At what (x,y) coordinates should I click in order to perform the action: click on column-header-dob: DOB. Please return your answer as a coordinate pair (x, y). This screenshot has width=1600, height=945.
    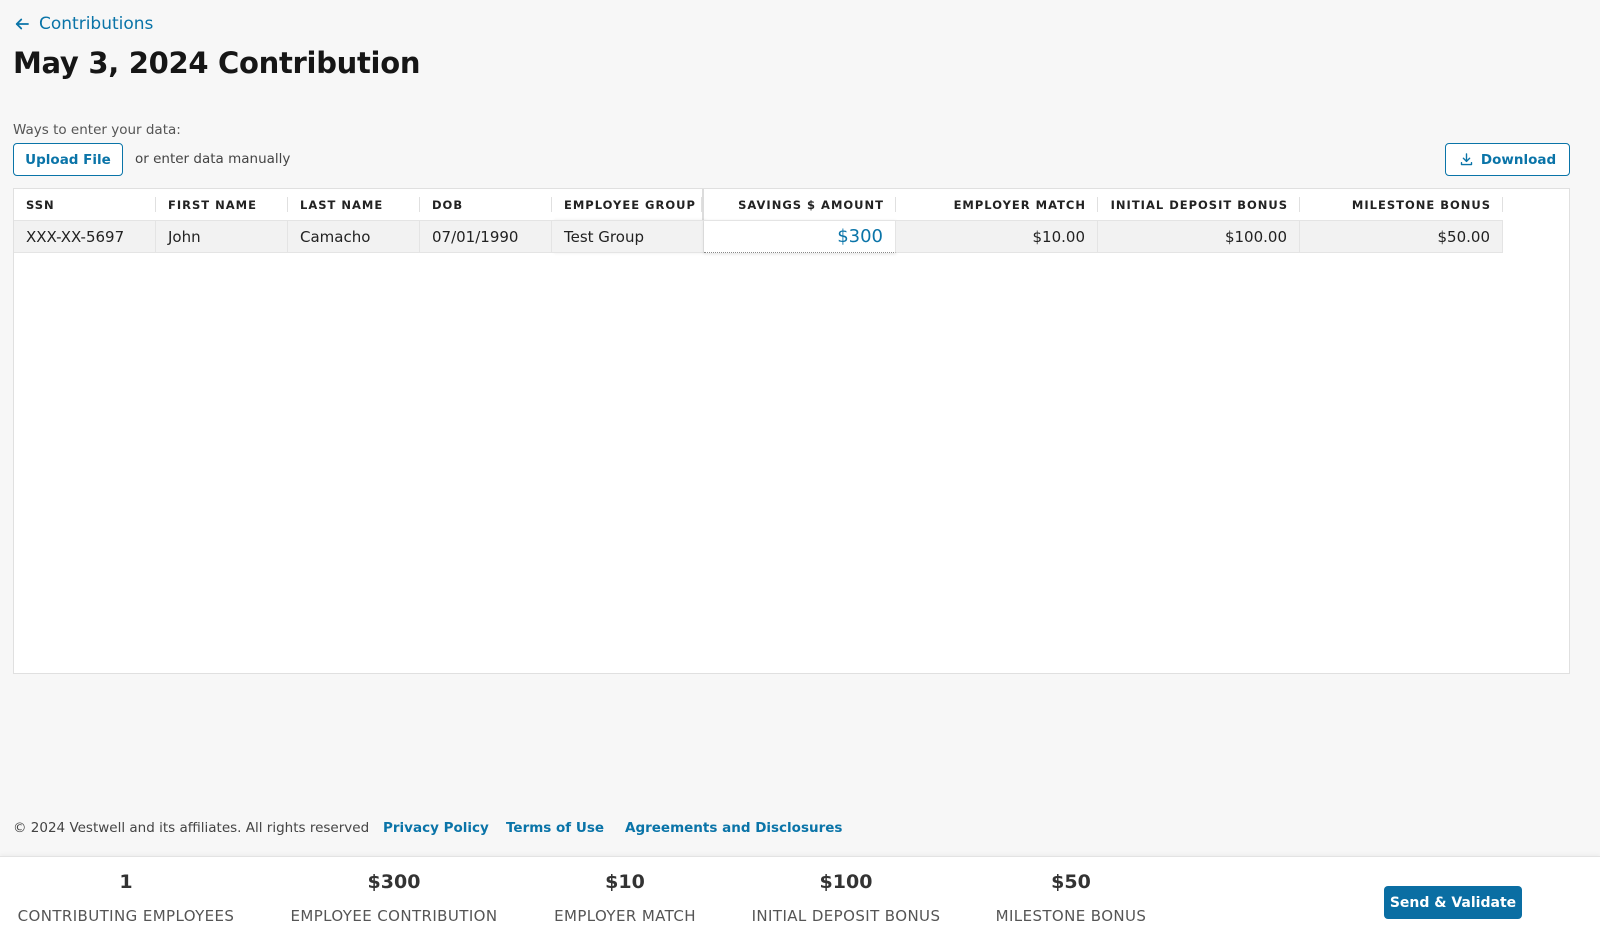
    Looking at the image, I should click on (486, 204).